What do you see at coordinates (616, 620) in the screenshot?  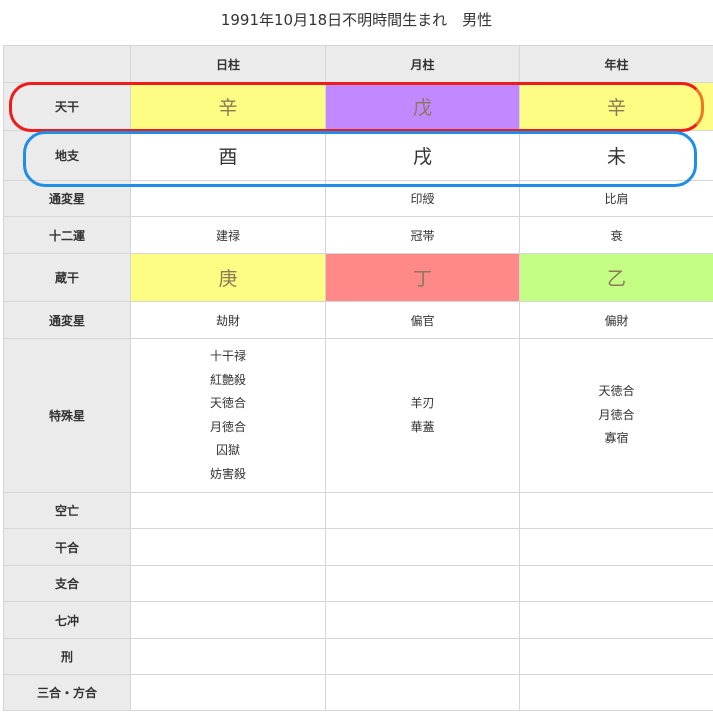 I see `shichichuu-year` at bounding box center [616, 620].